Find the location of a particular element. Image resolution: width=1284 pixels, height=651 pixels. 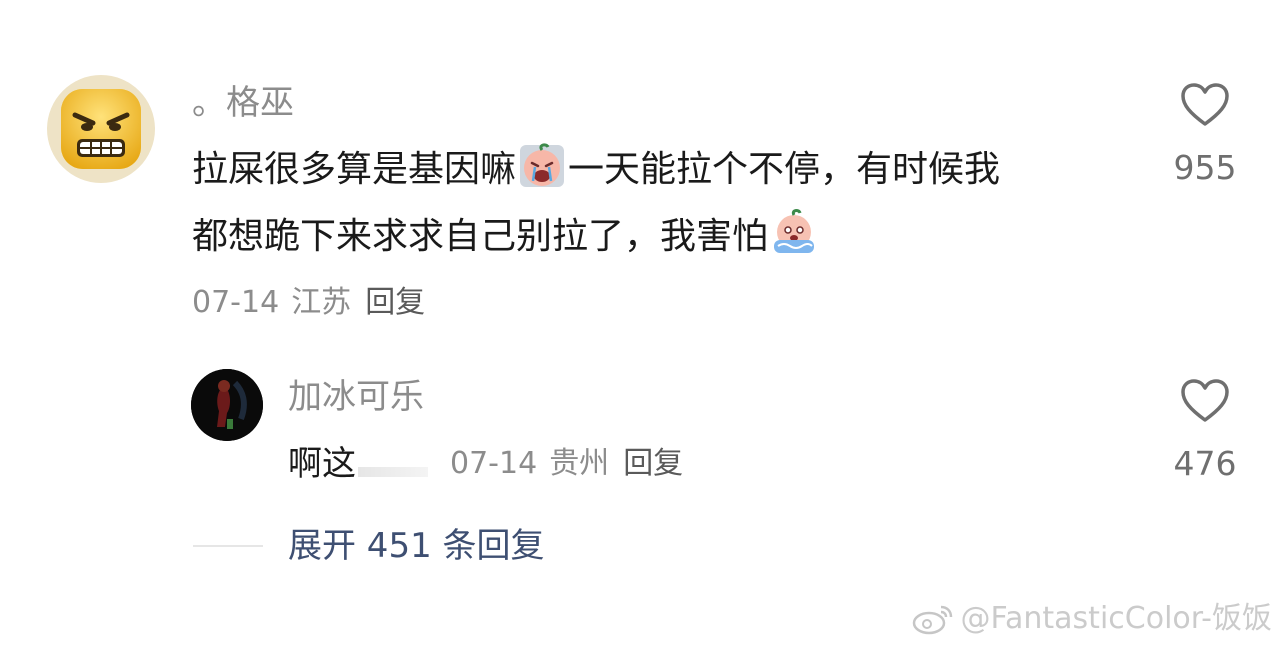

comment-text-line-2: 都想跪下来求求自己别拉了，我害怕 is located at coordinates (506, 237).